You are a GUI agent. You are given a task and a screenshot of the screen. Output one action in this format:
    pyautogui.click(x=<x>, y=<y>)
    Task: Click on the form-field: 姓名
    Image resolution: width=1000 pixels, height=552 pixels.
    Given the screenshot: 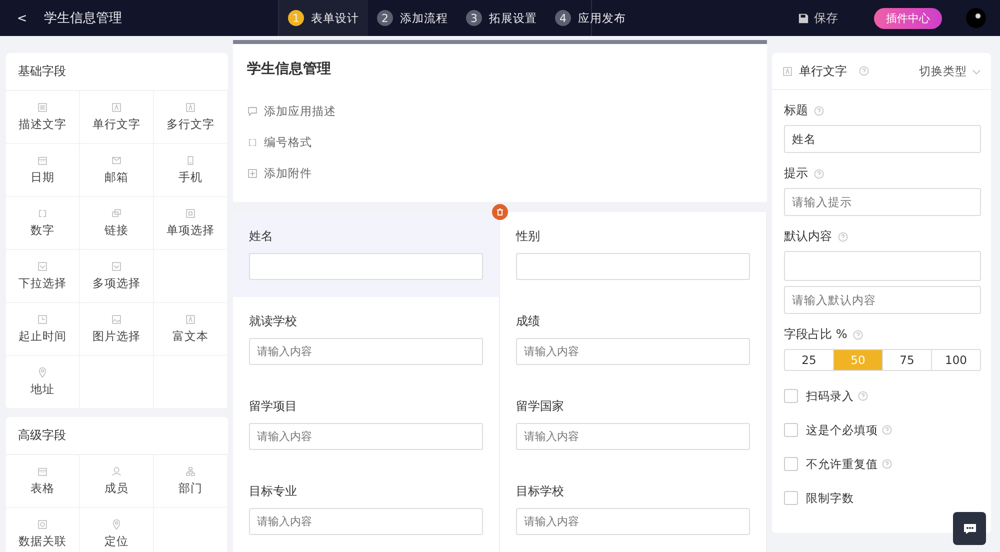 What is the action you would take?
    pyautogui.click(x=366, y=254)
    